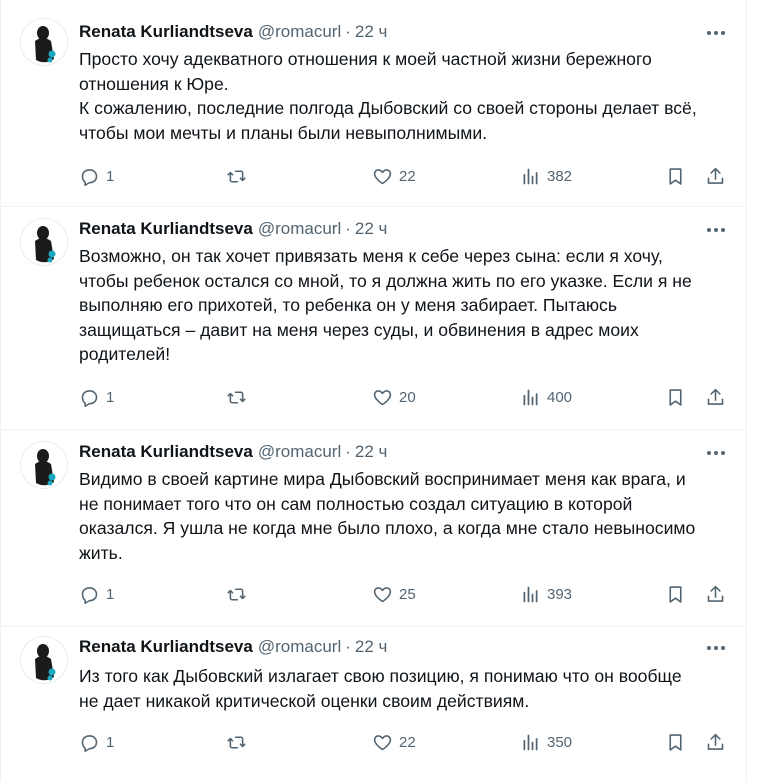  I want to click on like-count: 25, so click(407, 594).